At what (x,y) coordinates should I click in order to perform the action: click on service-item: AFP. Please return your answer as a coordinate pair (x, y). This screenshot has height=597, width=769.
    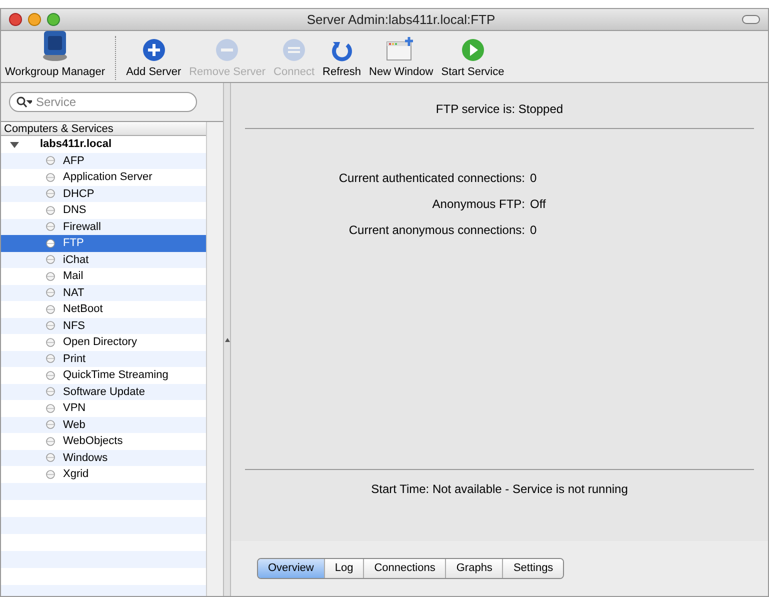
    Looking at the image, I should click on (103, 160).